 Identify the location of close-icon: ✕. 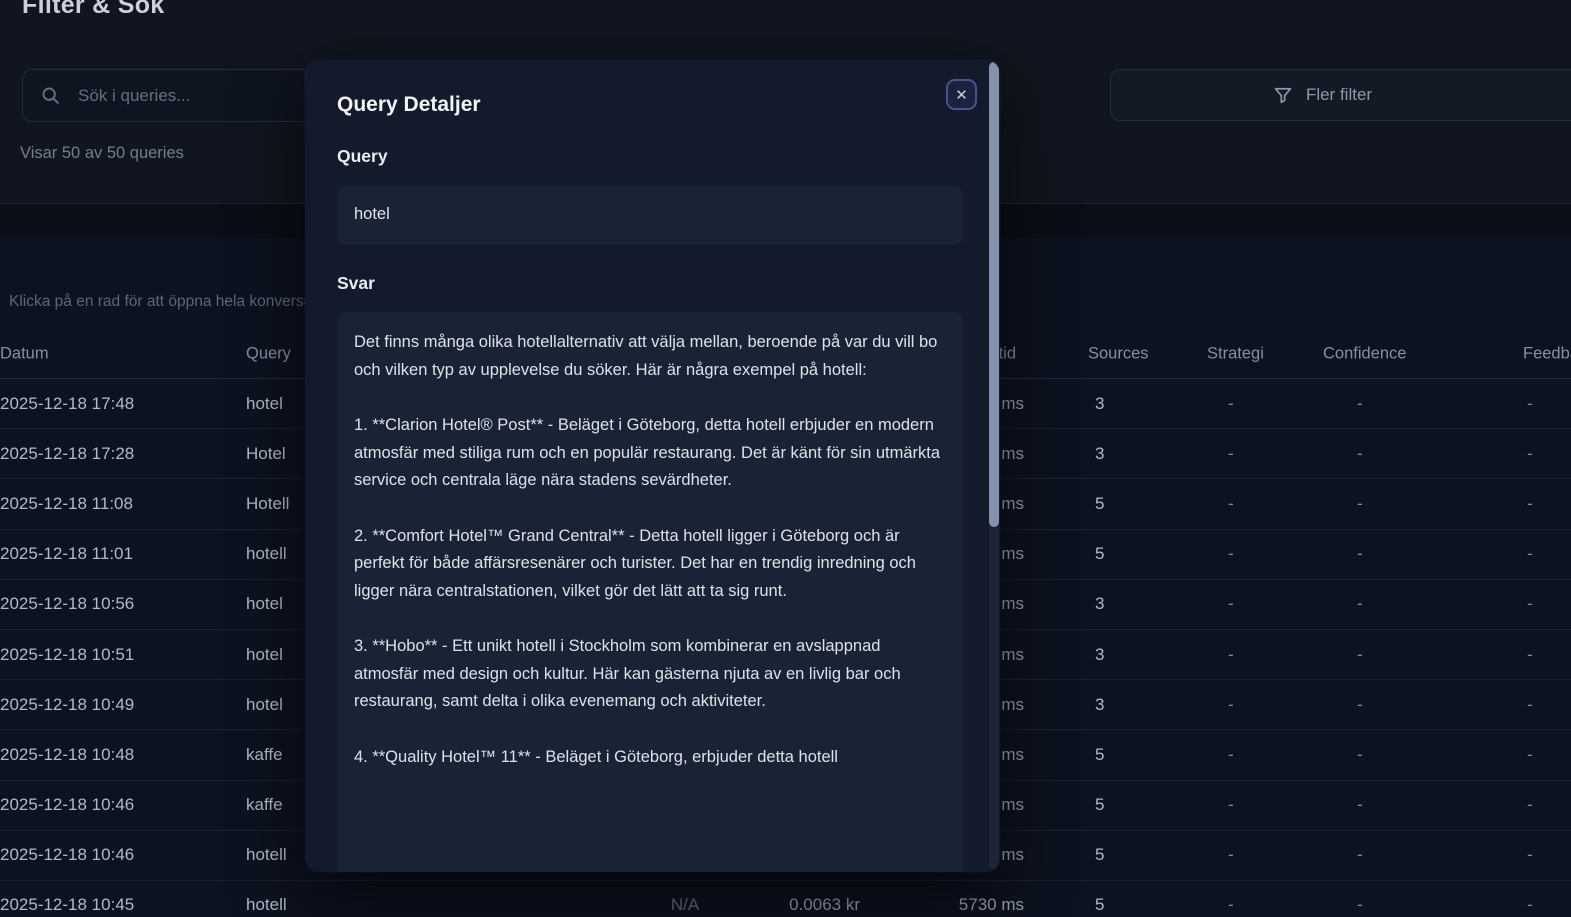
(961, 95).